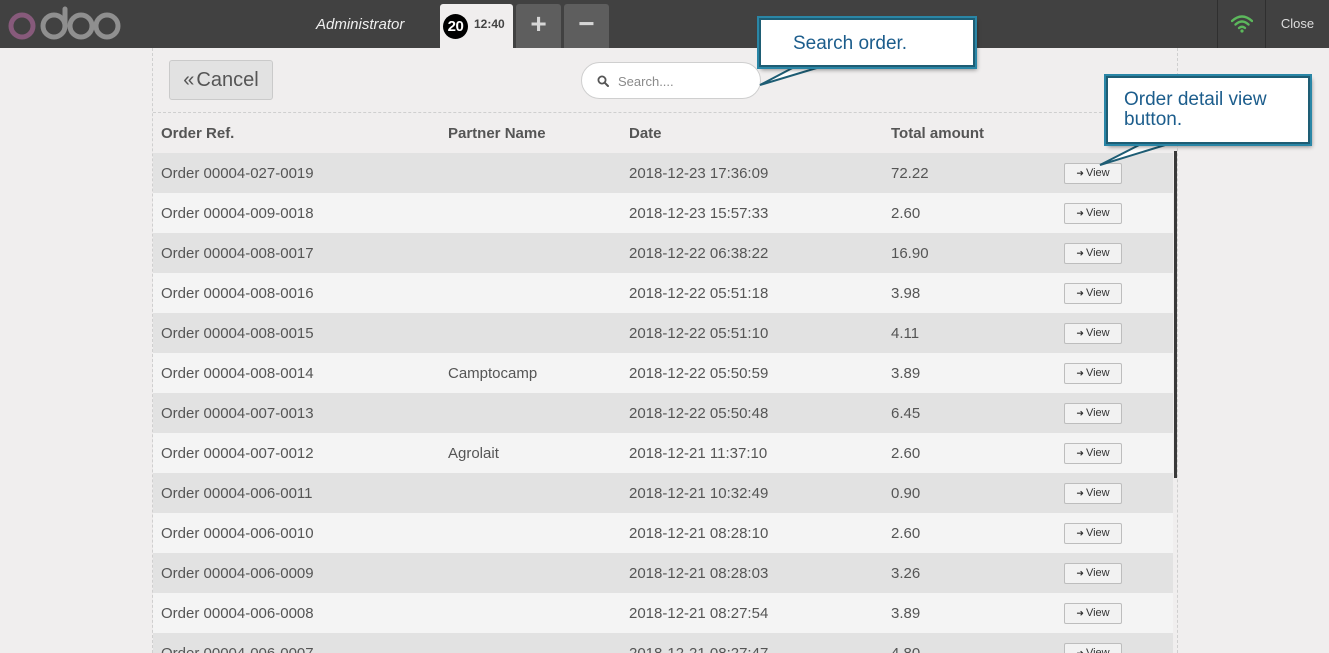  What do you see at coordinates (1241, 24) in the screenshot?
I see `wifi-icon` at bounding box center [1241, 24].